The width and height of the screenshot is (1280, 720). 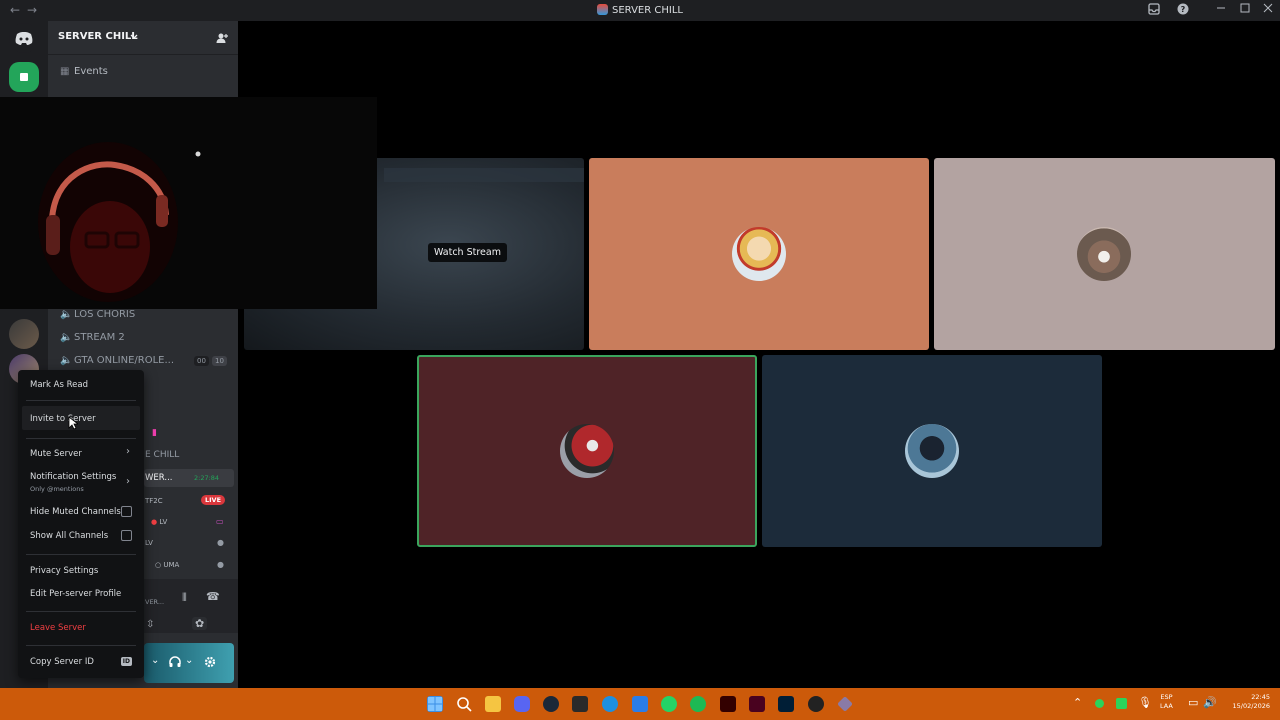 What do you see at coordinates (435, 704) in the screenshot?
I see `windows-start-icon` at bounding box center [435, 704].